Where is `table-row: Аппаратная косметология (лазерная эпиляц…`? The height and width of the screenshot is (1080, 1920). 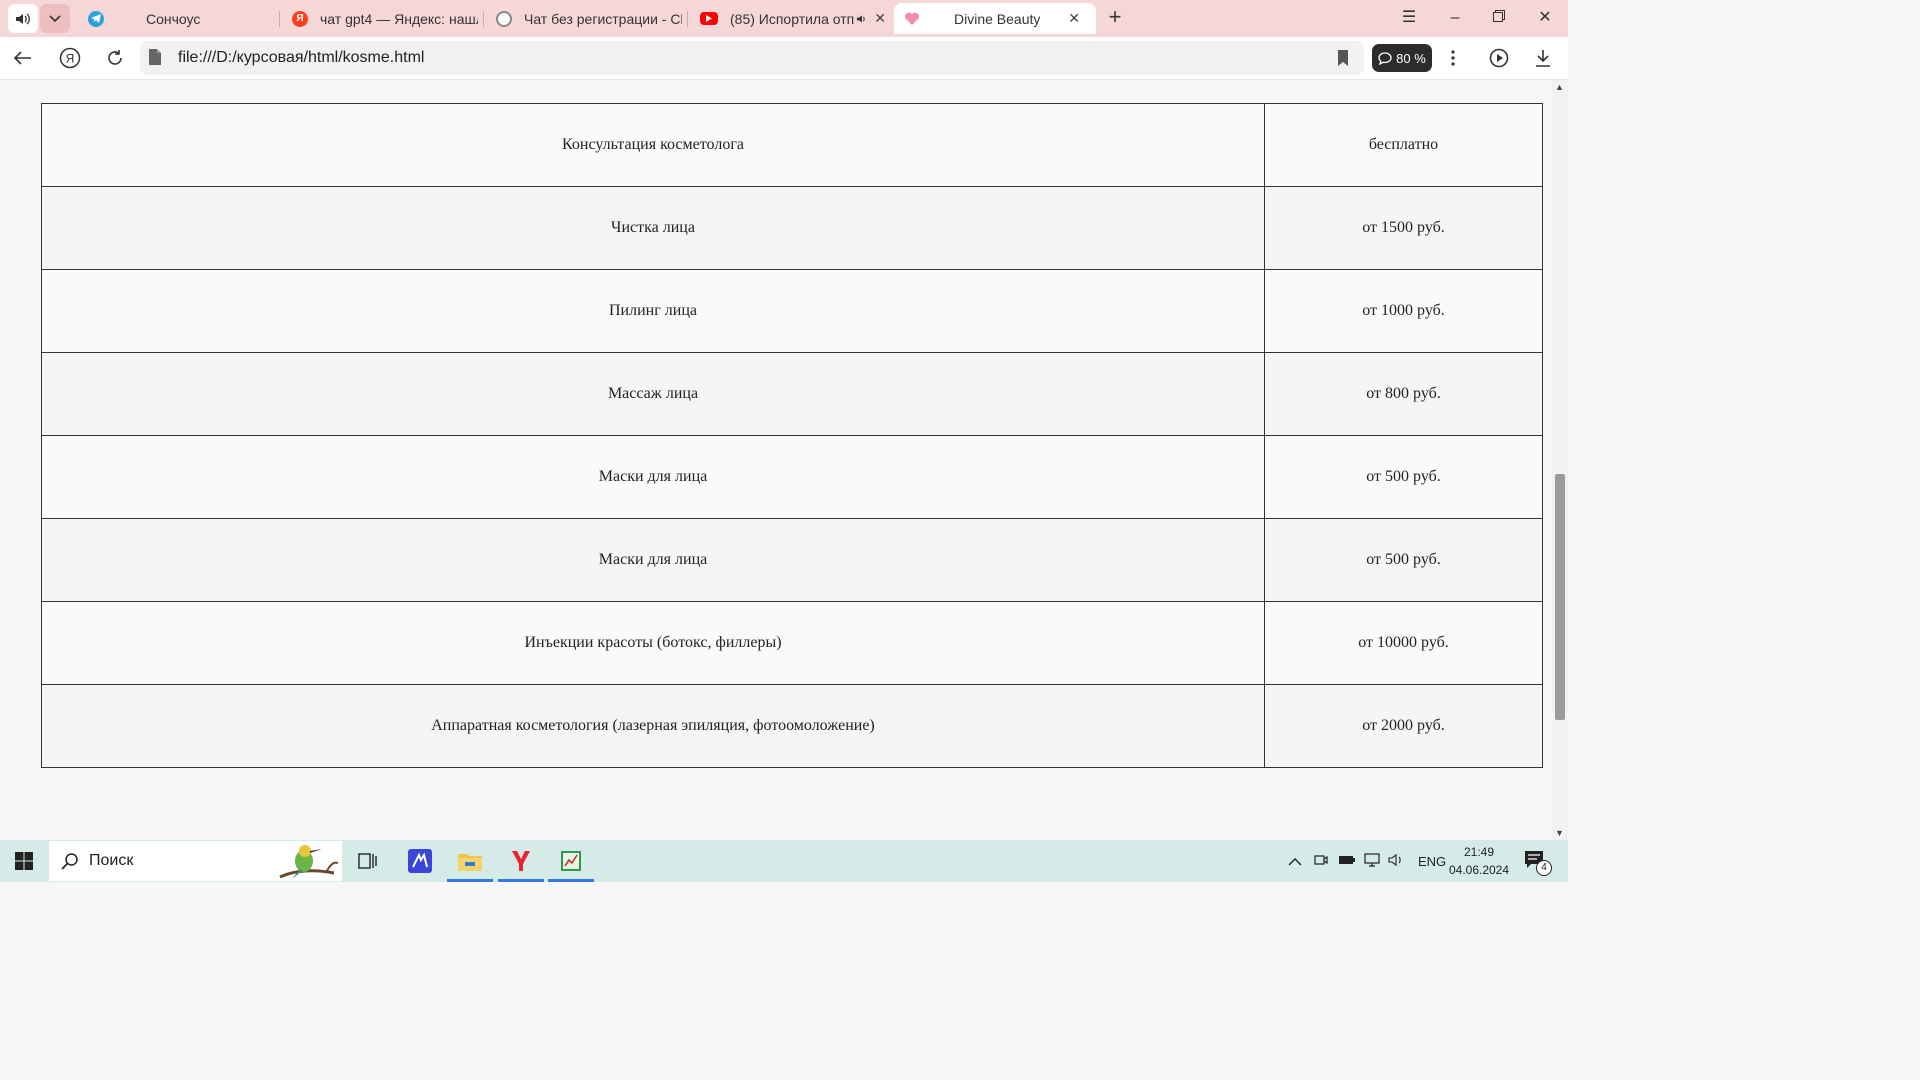 table-row: Аппаратная косметология (лазерная эпиляц… is located at coordinates (792, 726).